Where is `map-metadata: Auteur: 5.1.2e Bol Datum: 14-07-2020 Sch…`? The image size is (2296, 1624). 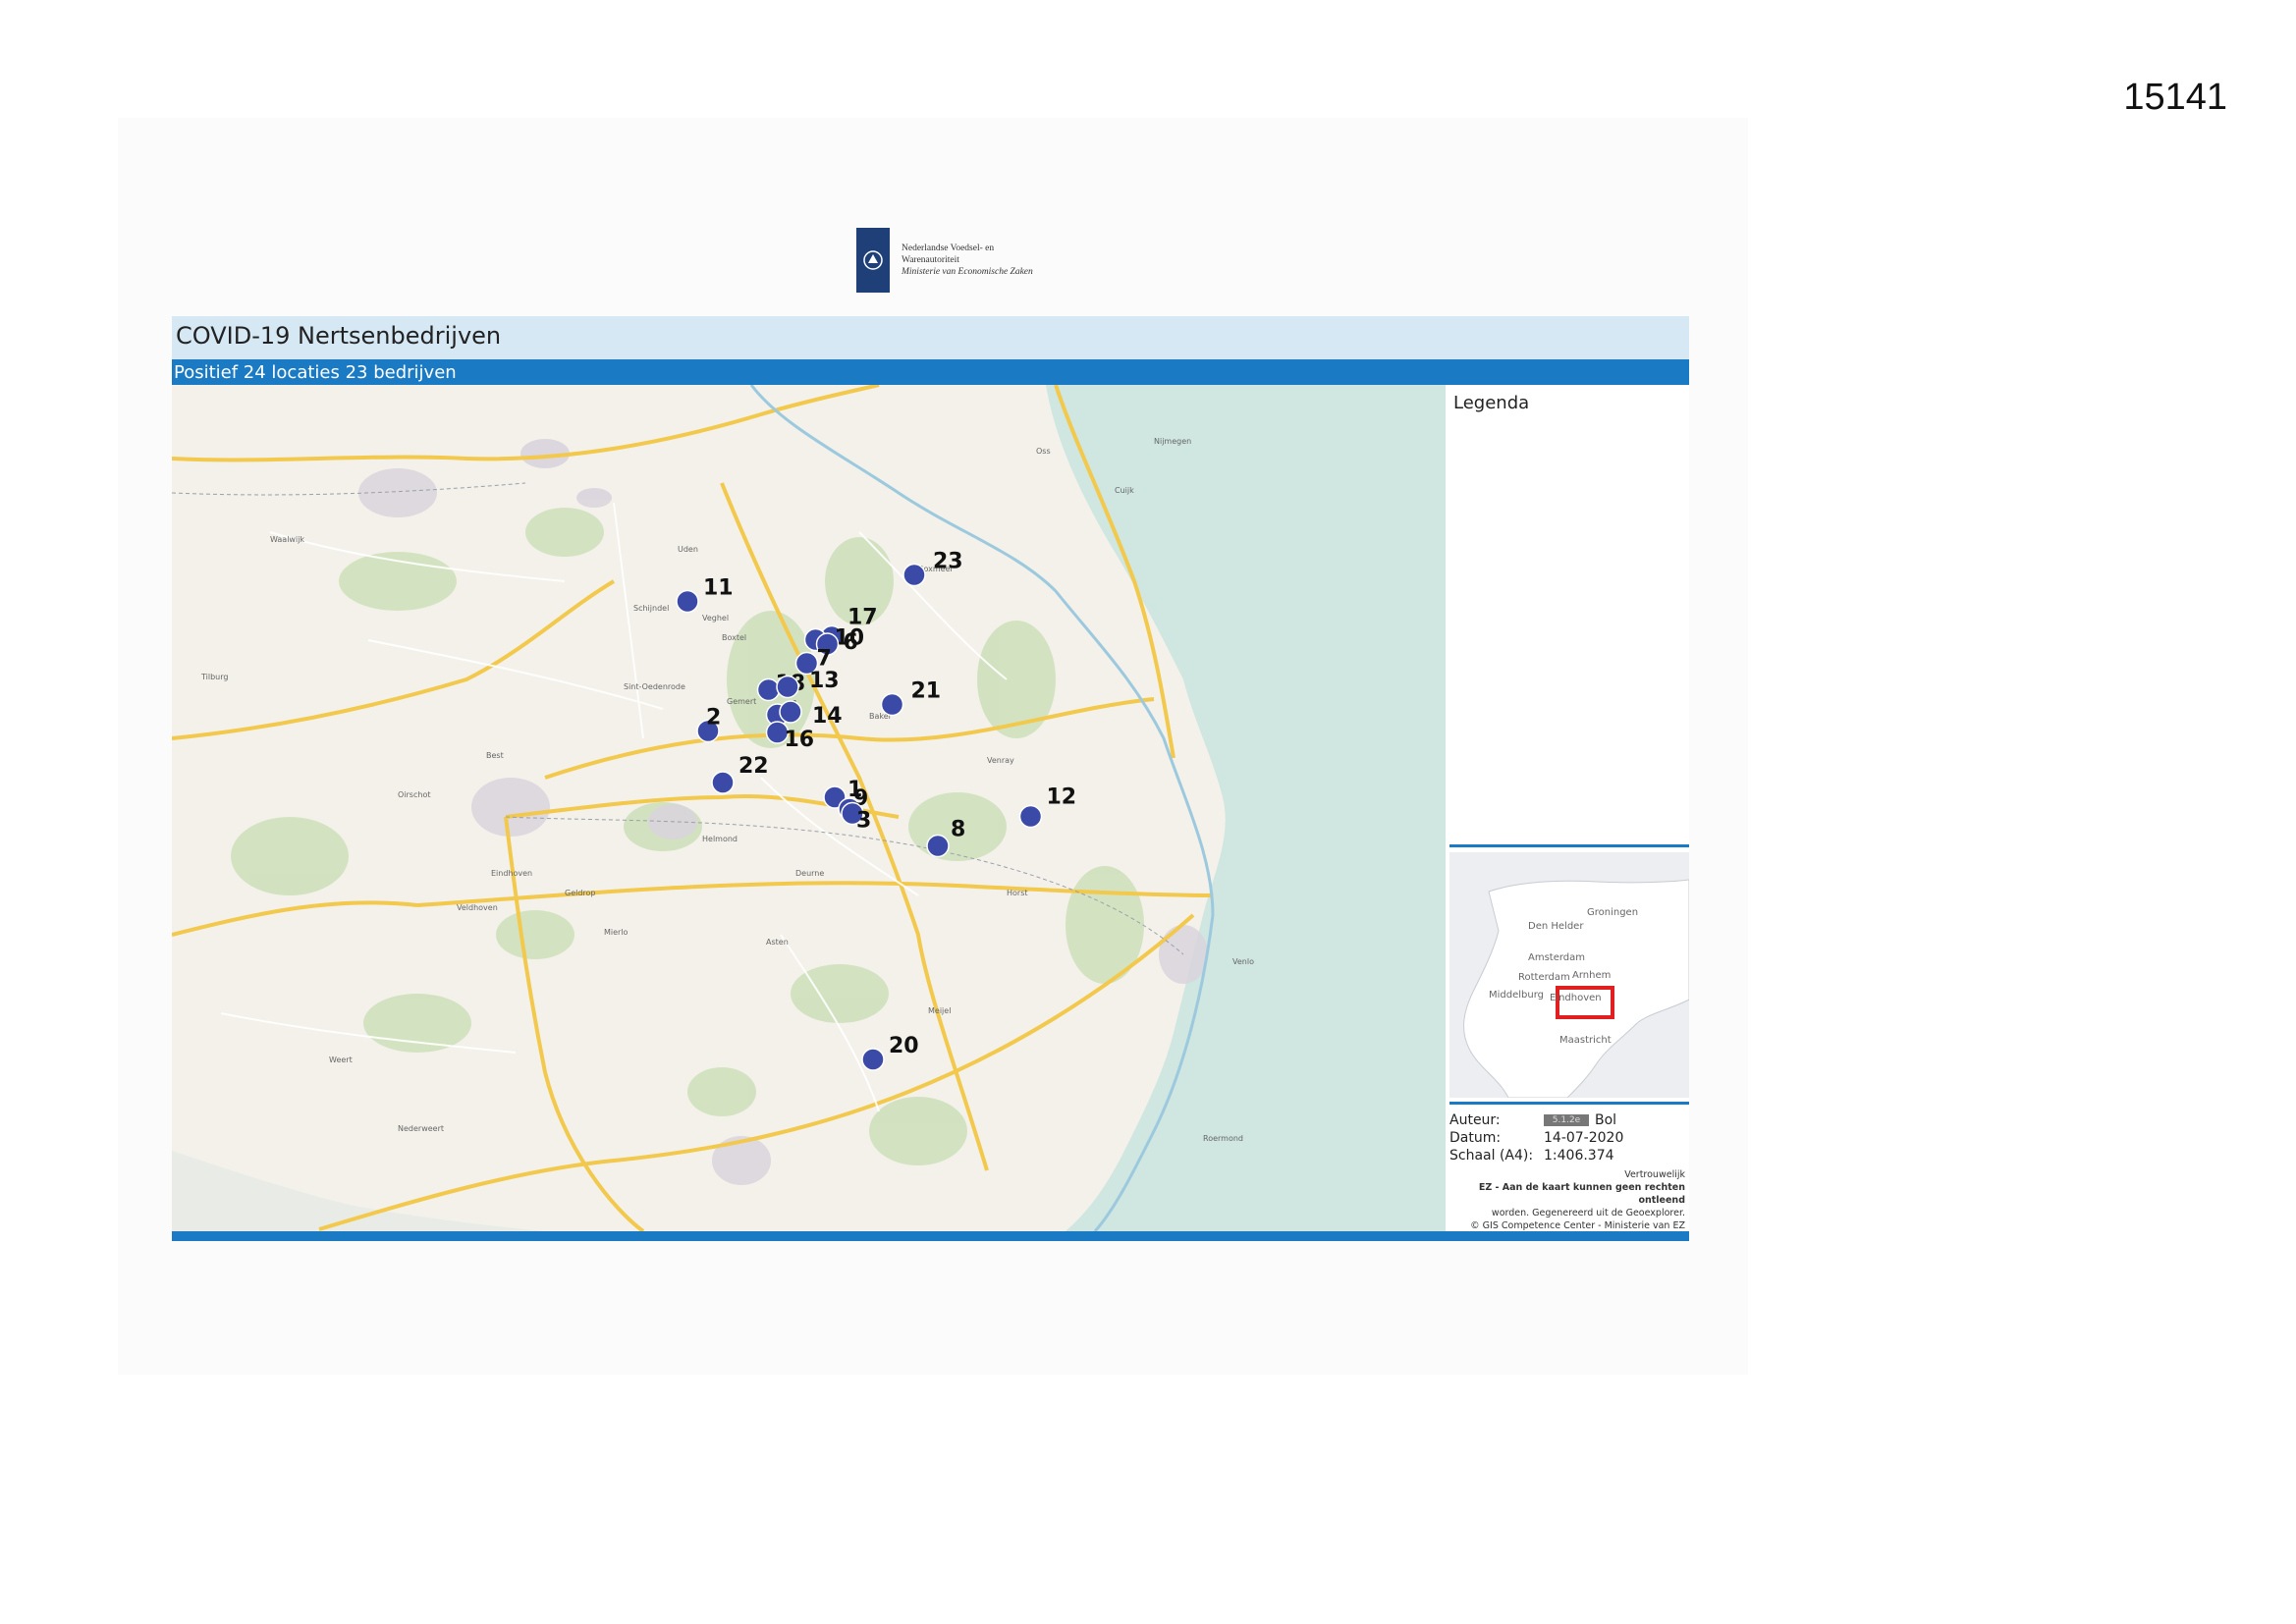 map-metadata: Auteur: 5.1.2e Bol Datum: 14-07-2020 Sch… is located at coordinates (1569, 1137).